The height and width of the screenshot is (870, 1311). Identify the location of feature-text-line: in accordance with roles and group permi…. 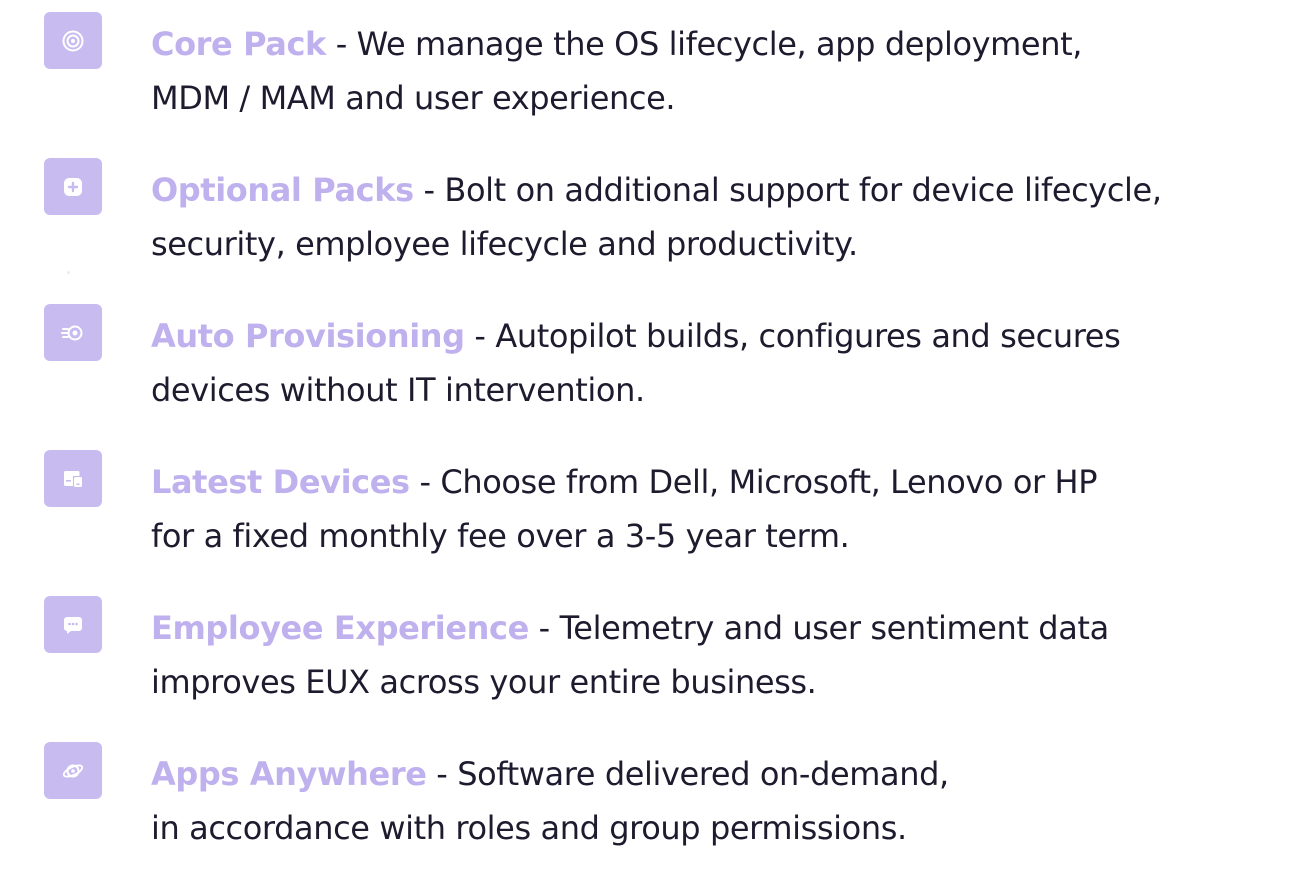
(529, 828).